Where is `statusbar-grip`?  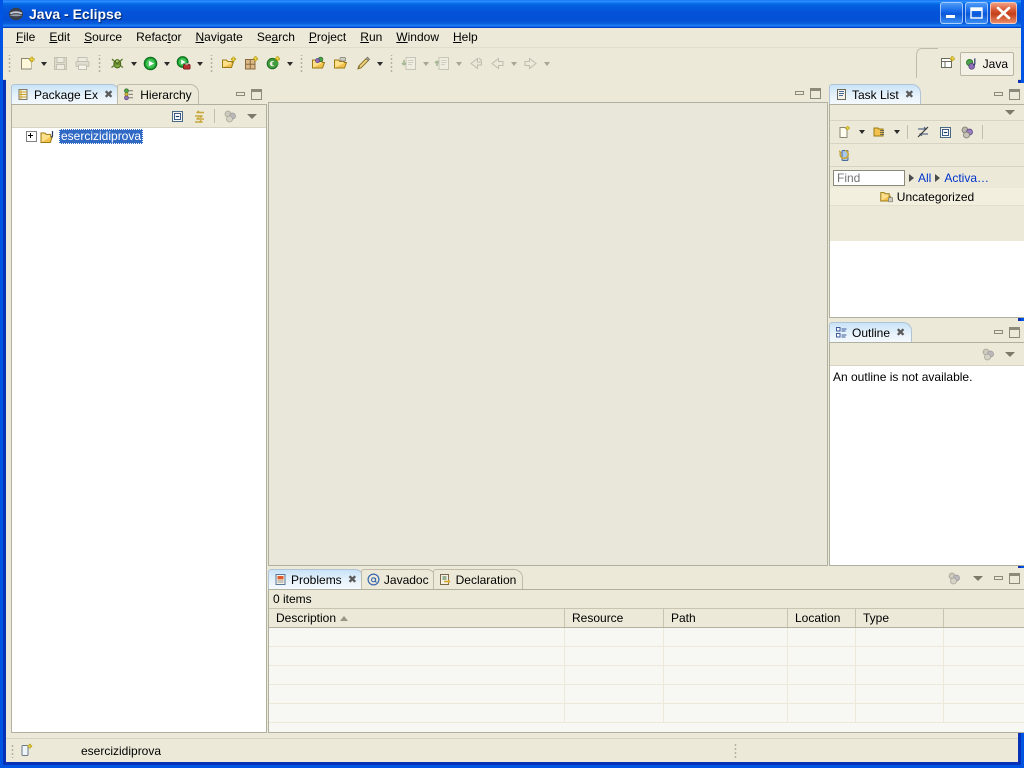
statusbar-grip is located at coordinates (13, 750).